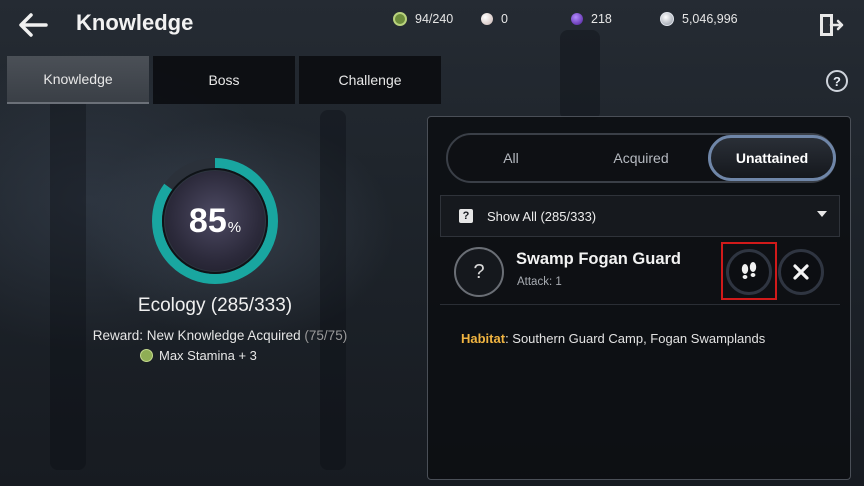  I want to click on resource-gem: 218, so click(591, 19).